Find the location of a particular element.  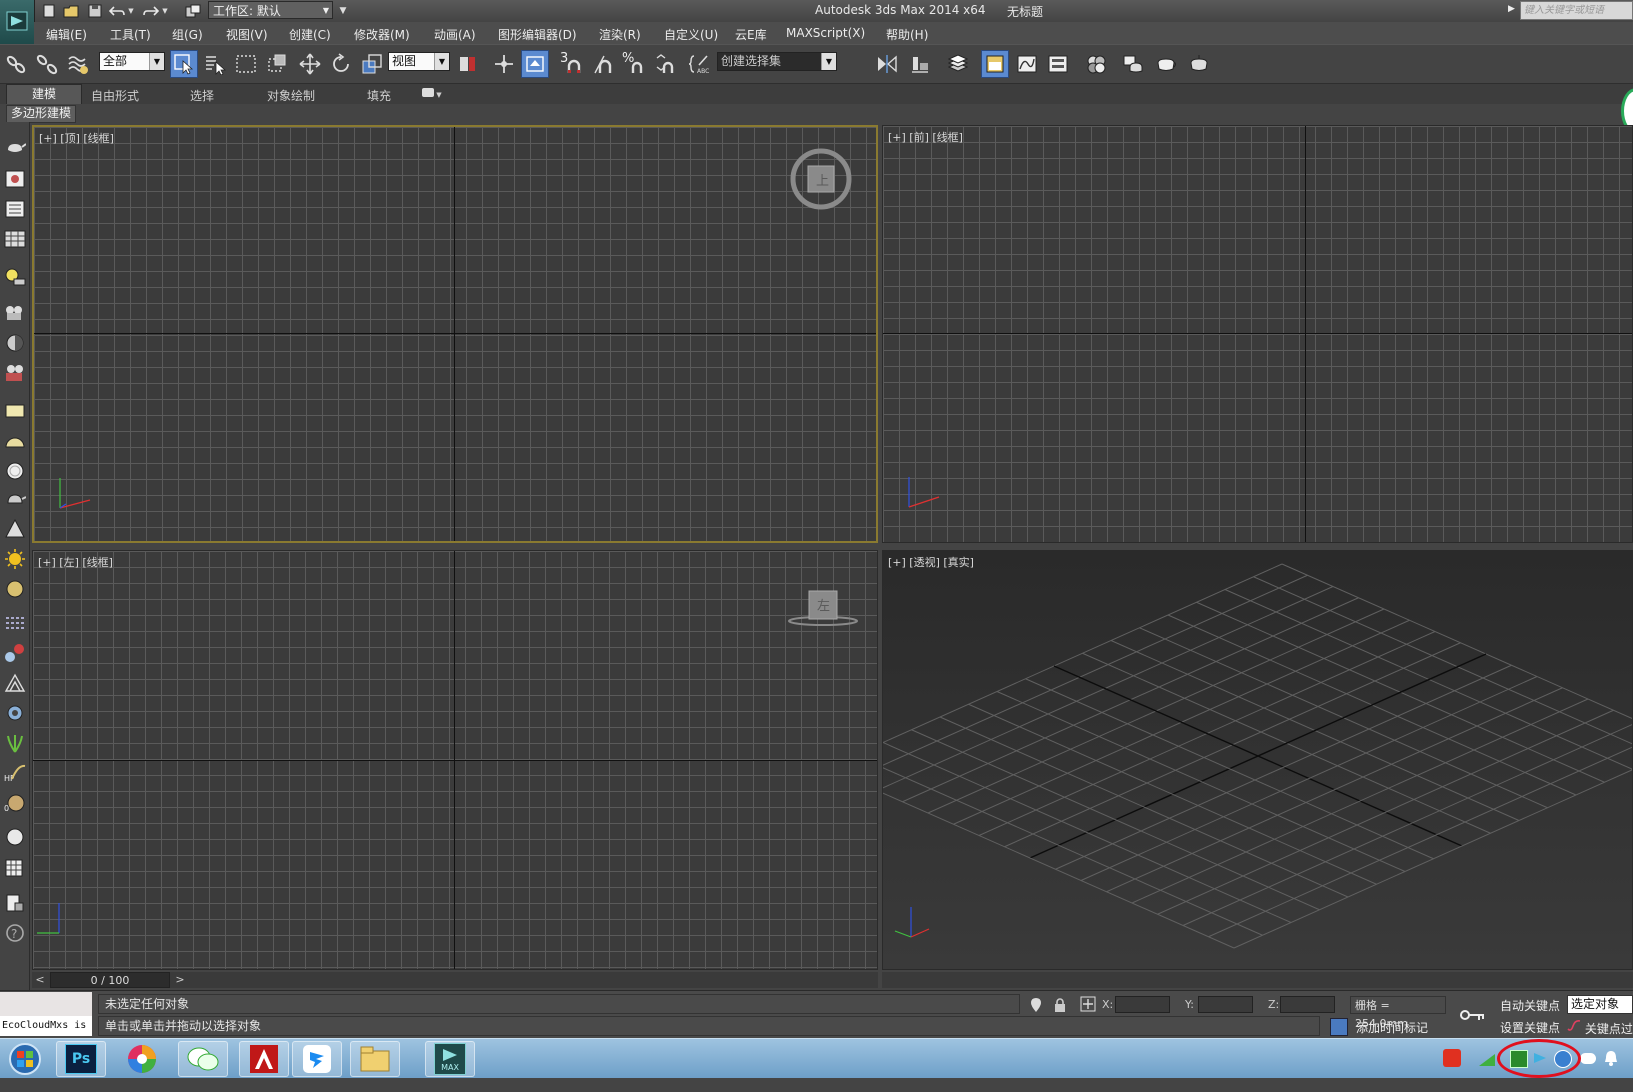

tab-object-paint: 对象绘制 is located at coordinates (291, 95).